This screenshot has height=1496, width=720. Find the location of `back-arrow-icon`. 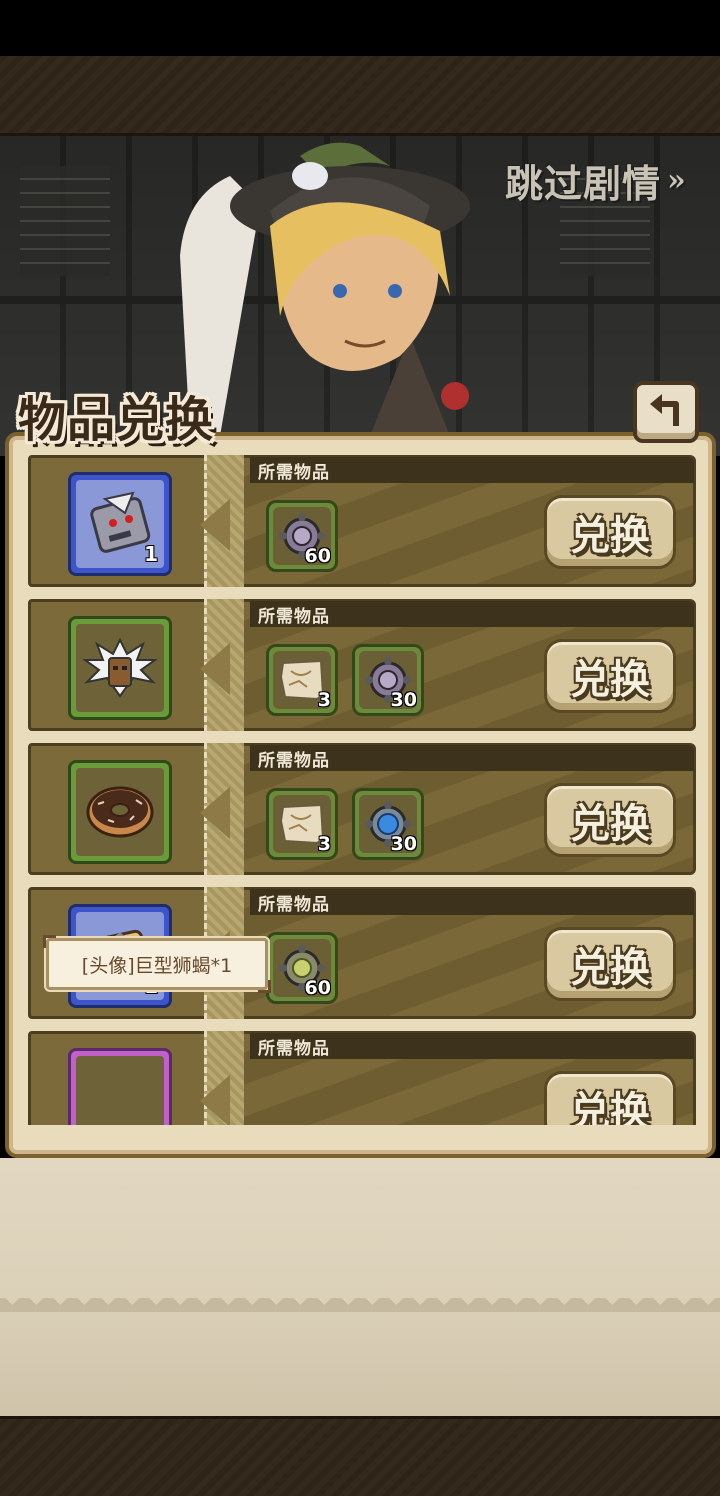

back-arrow-icon is located at coordinates (664, 410).